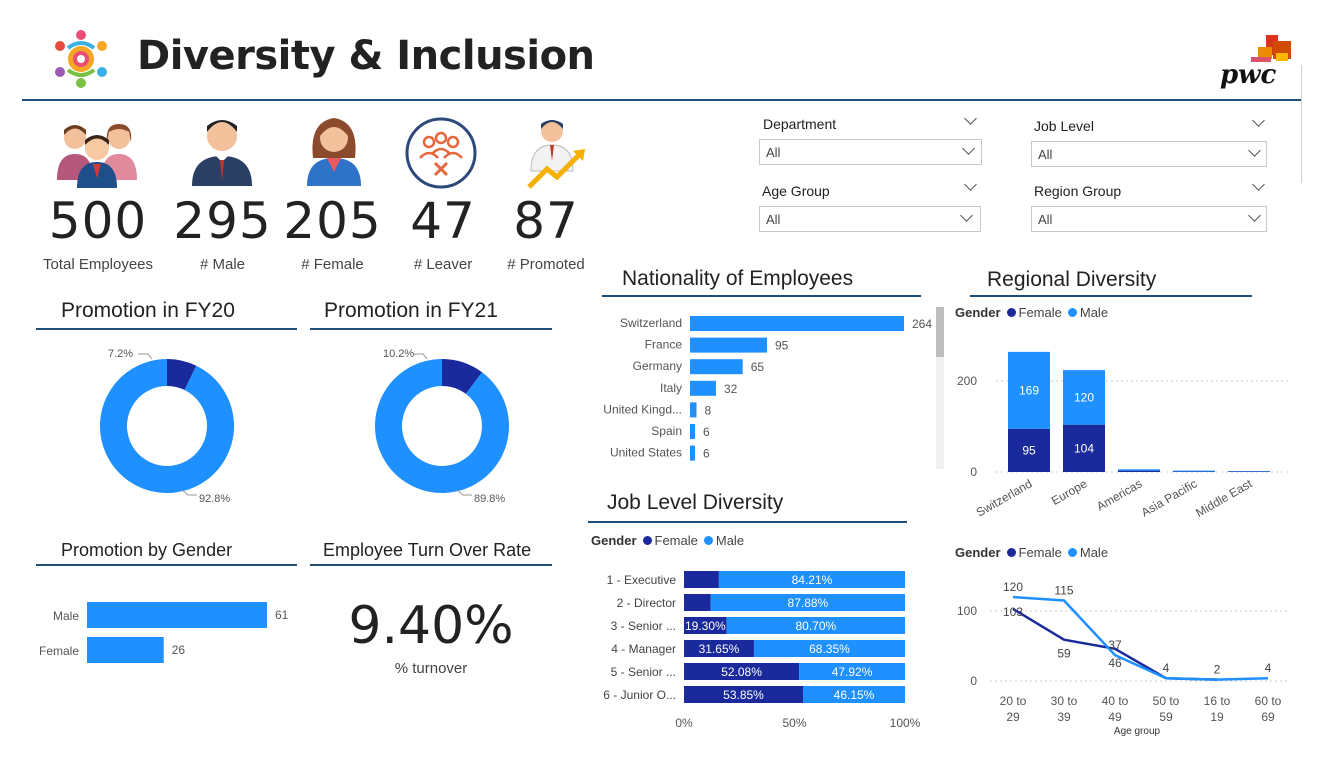 The height and width of the screenshot is (766, 1325). What do you see at coordinates (922, 324) in the screenshot?
I see `bar-value-label: 264` at bounding box center [922, 324].